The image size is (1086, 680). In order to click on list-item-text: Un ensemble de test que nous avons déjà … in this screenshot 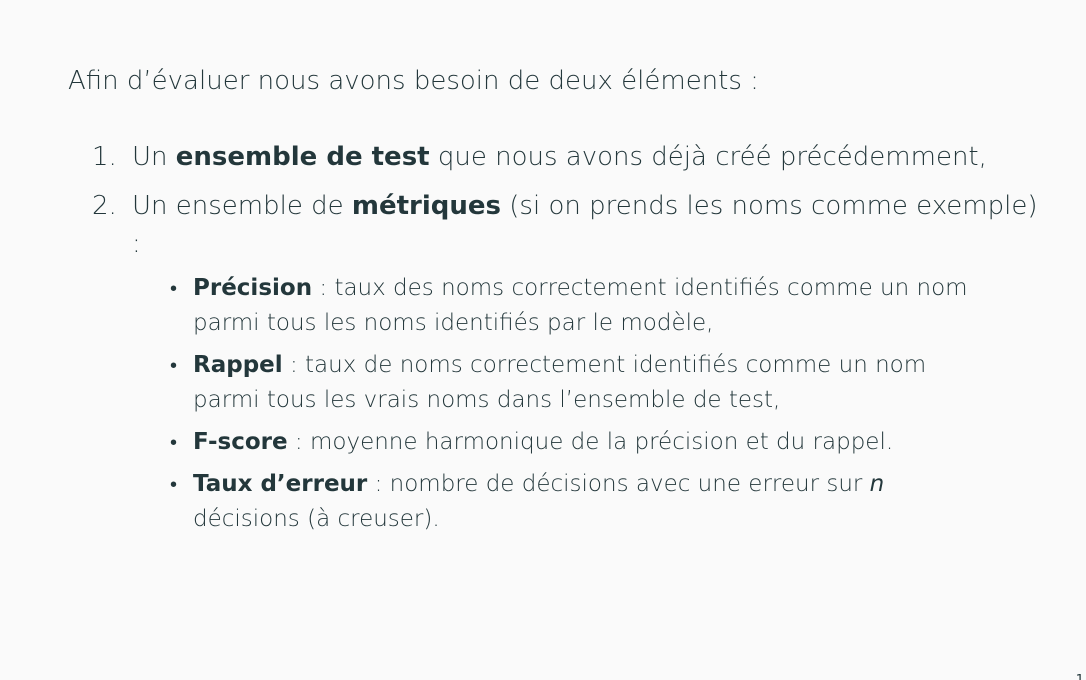, I will do `click(587, 157)`.